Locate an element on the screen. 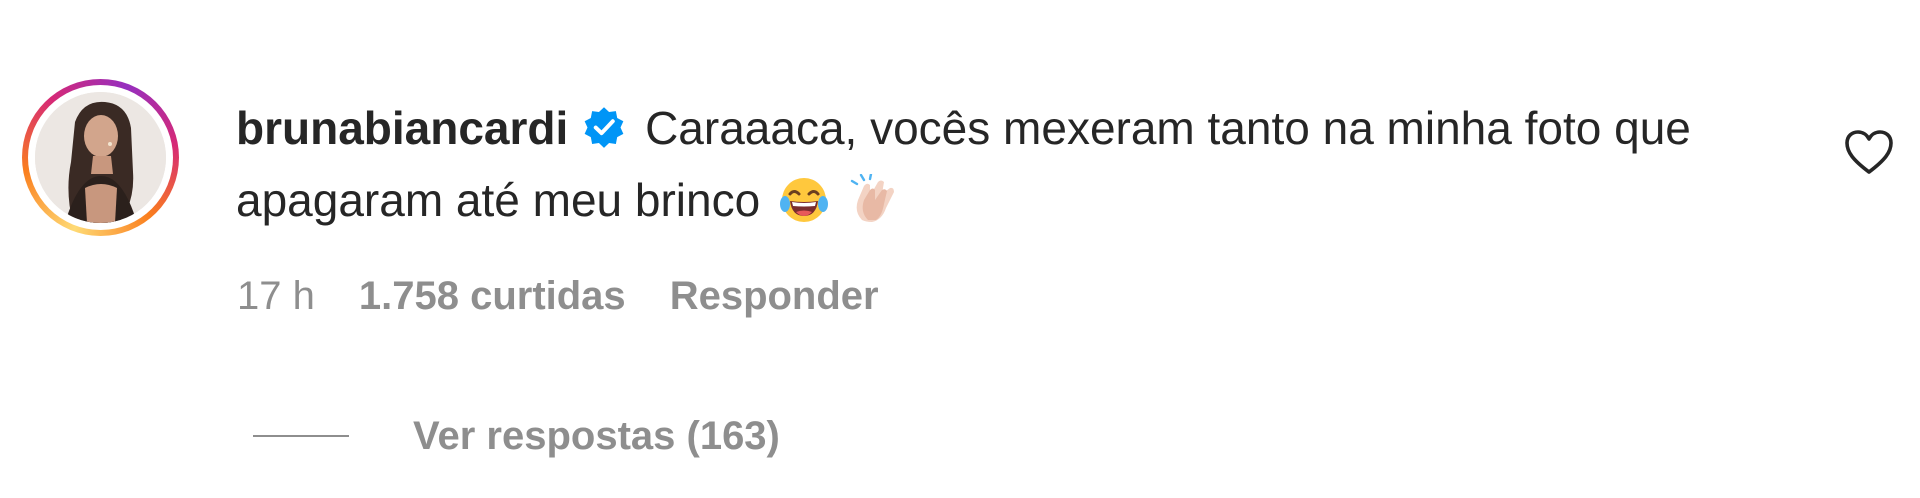  likes-count-link: 1.758 curtidas is located at coordinates (492, 296).